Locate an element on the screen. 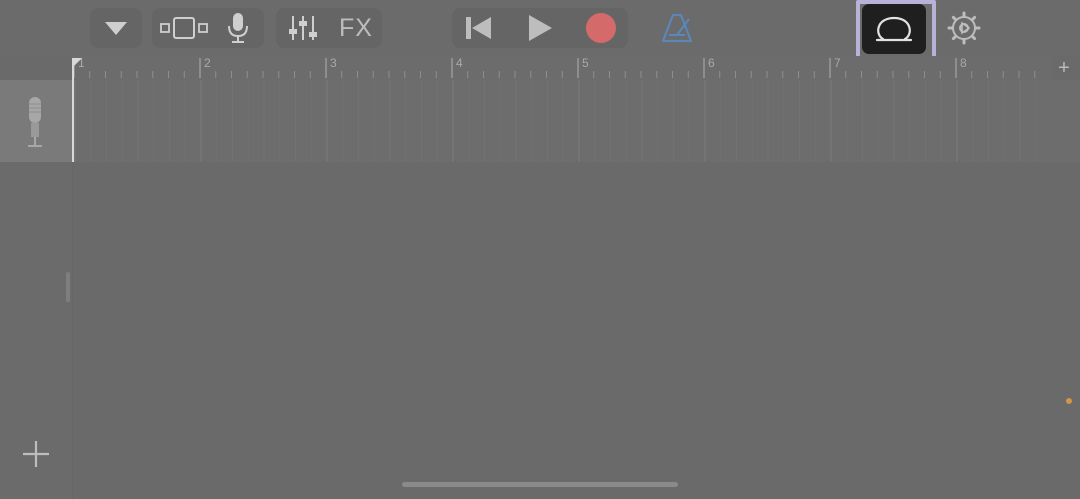  metronome-icon is located at coordinates (677, 28).